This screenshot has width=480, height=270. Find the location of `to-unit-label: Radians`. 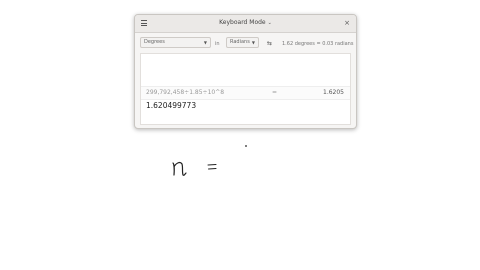

to-unit-label: Radians is located at coordinates (240, 42).